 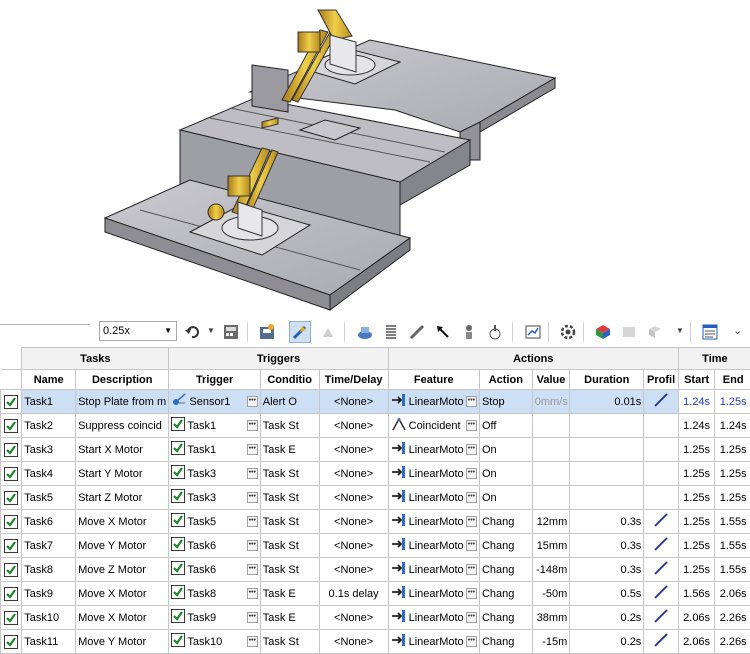 I want to click on autokey-icon, so click(x=300, y=332).